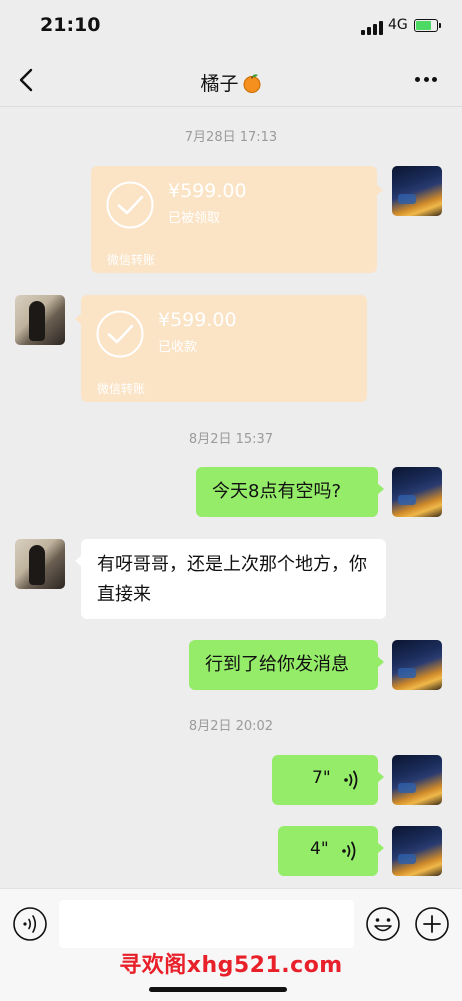  I want to click on signal-icon, so click(372, 28).